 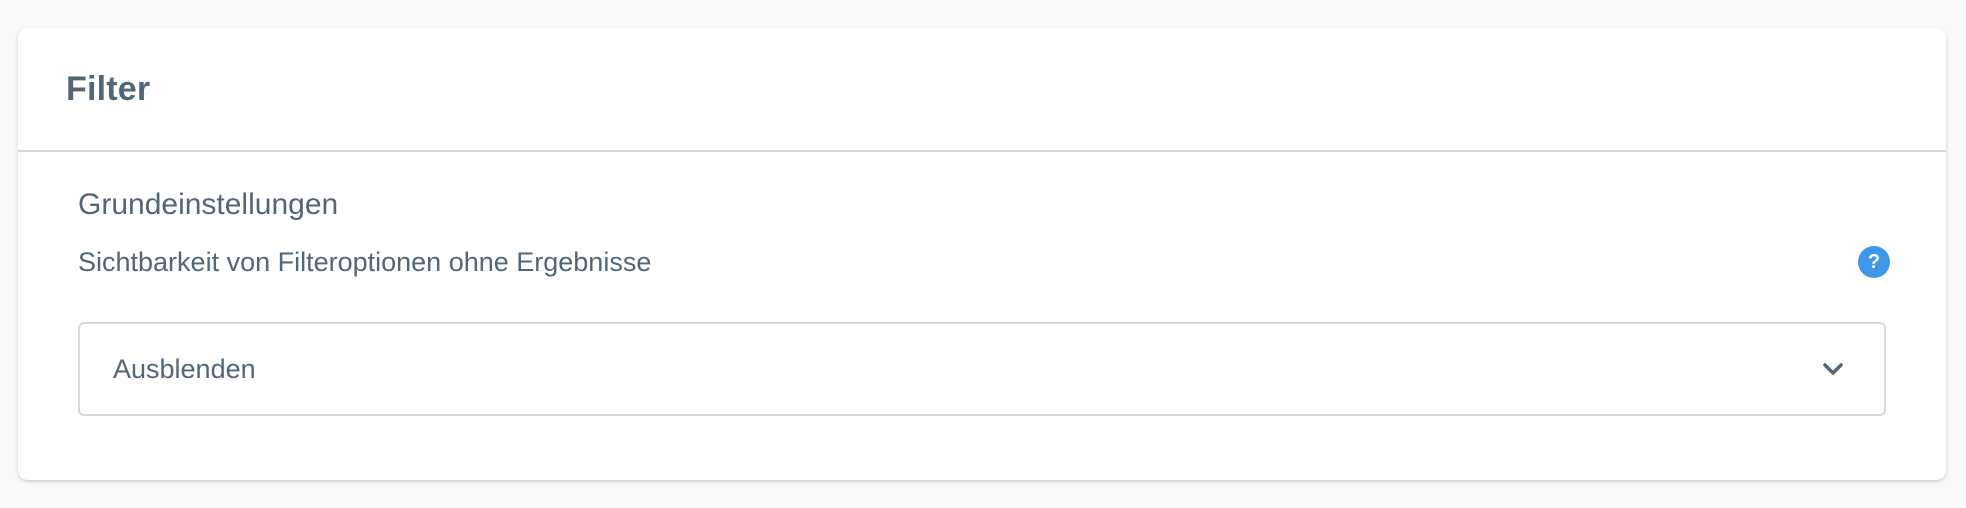 I want to click on card-title: Filter, so click(x=108, y=88).